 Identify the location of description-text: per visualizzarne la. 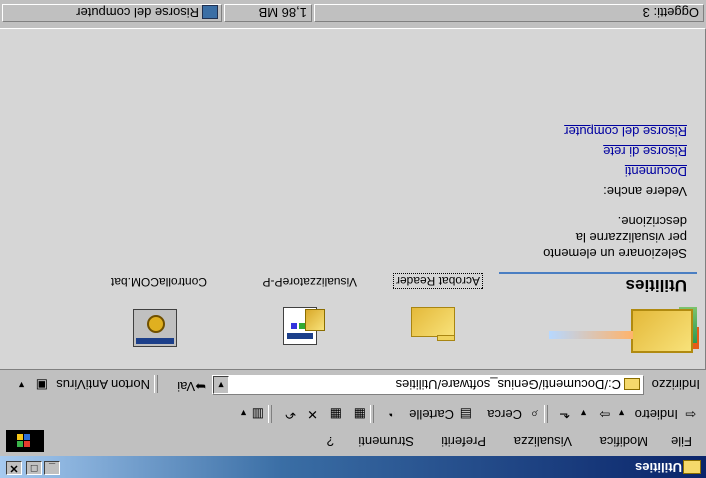
(631, 237).